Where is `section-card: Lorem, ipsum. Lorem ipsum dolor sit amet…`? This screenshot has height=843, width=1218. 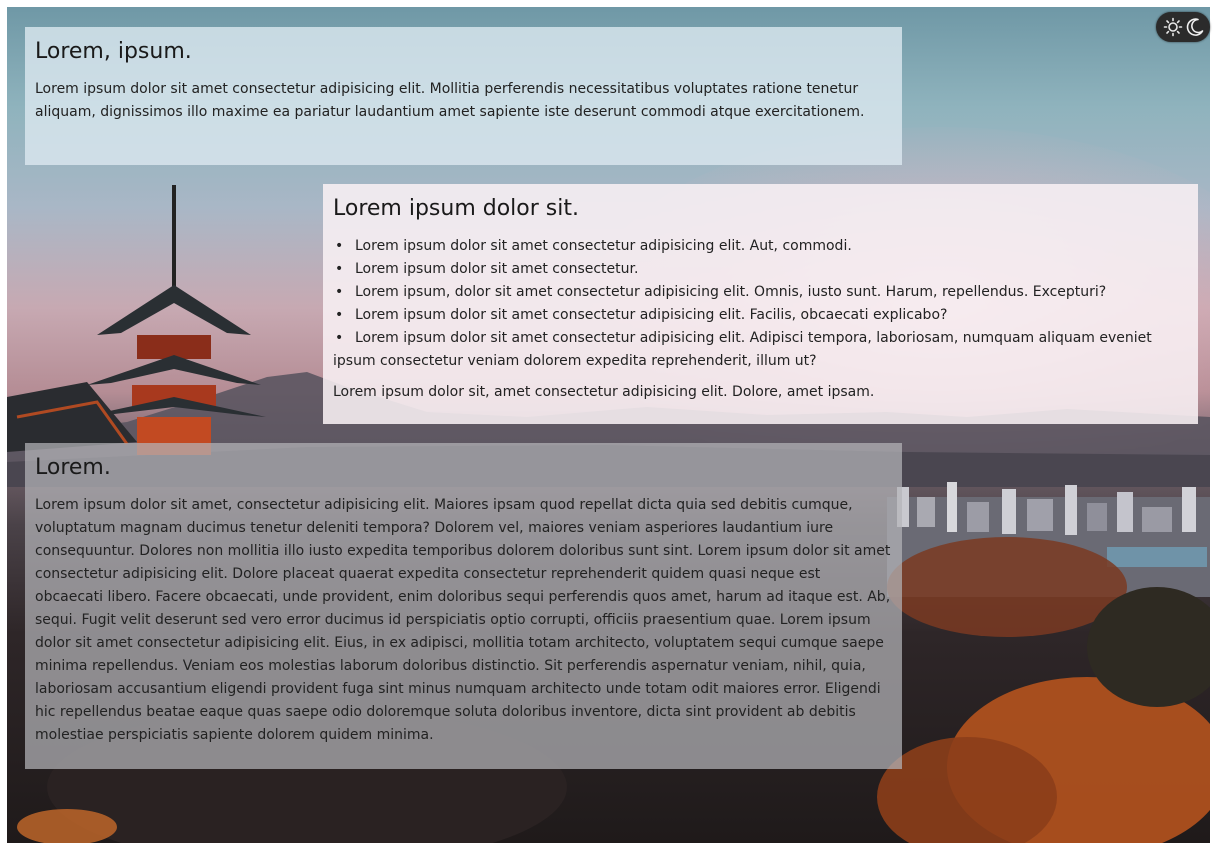
section-card: Lorem, ipsum. Lorem ipsum dolor sit amet… is located at coordinates (463, 96).